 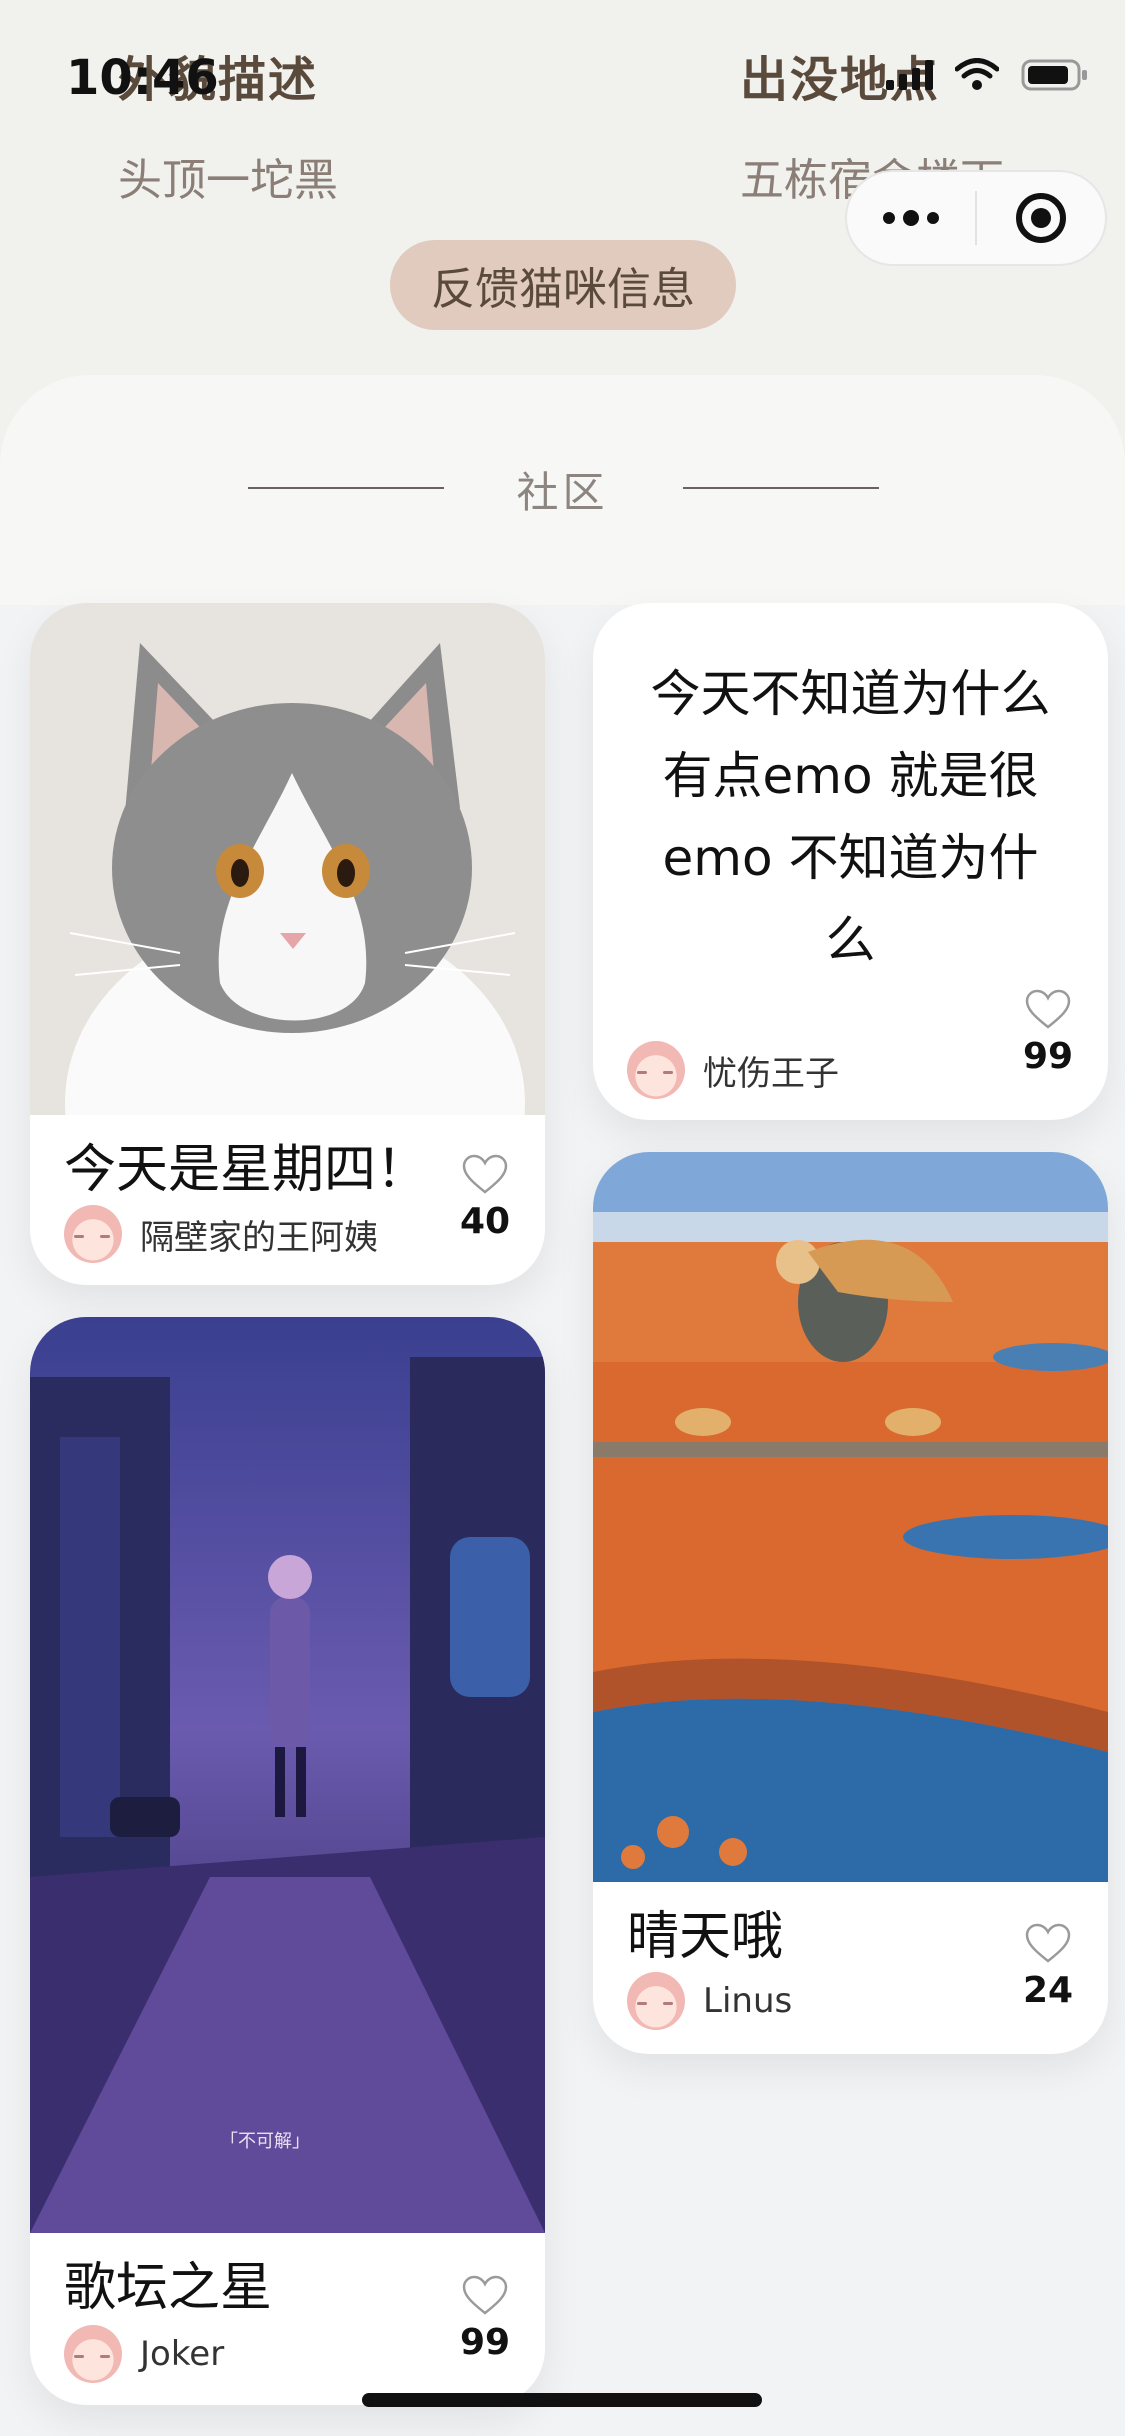 What do you see at coordinates (485, 1221) in the screenshot?
I see `like-count: 40` at bounding box center [485, 1221].